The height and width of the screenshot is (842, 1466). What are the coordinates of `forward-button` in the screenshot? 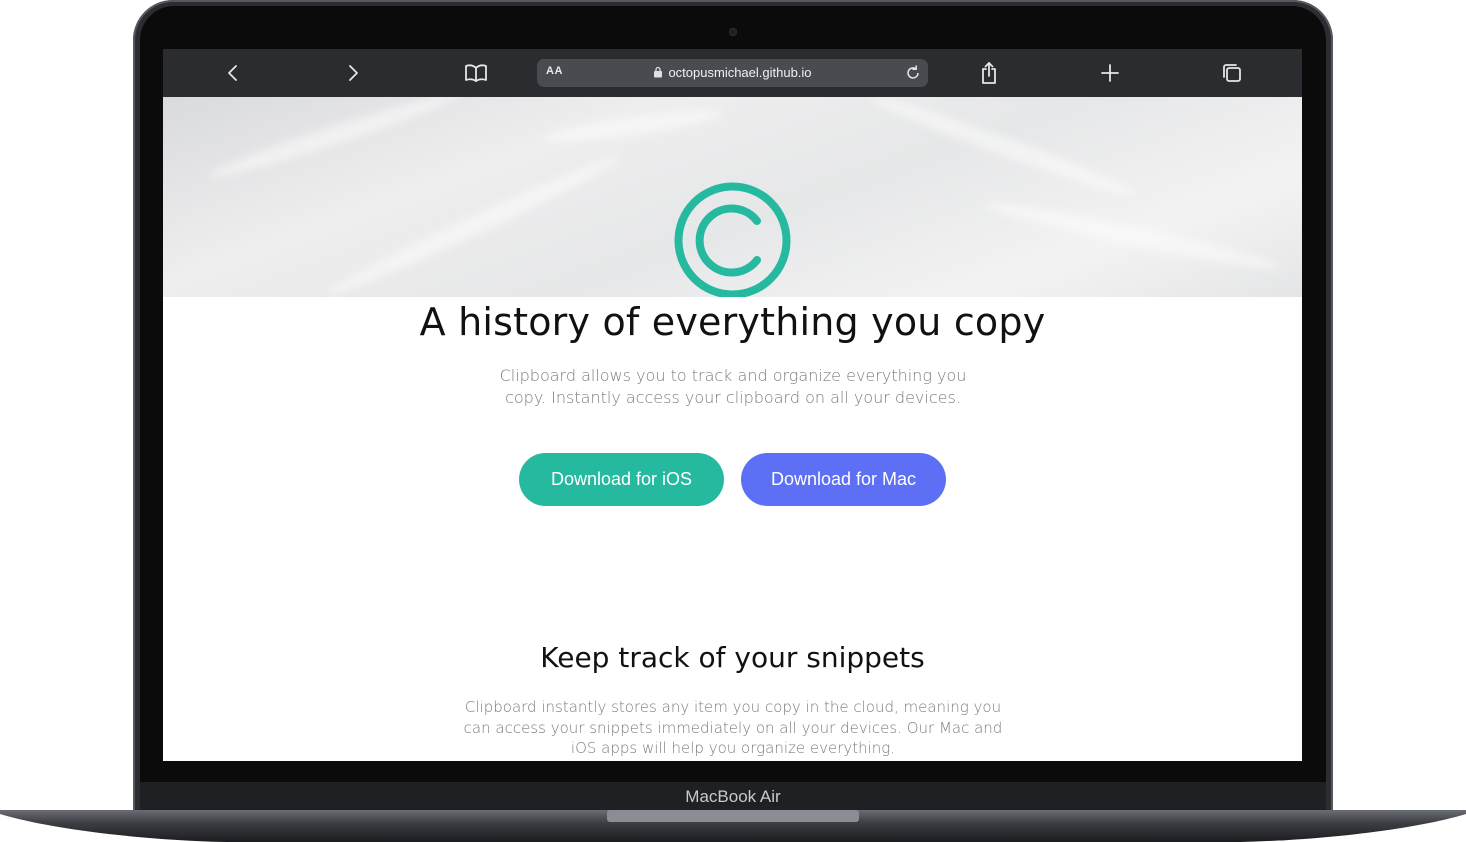 It's located at (353, 73).